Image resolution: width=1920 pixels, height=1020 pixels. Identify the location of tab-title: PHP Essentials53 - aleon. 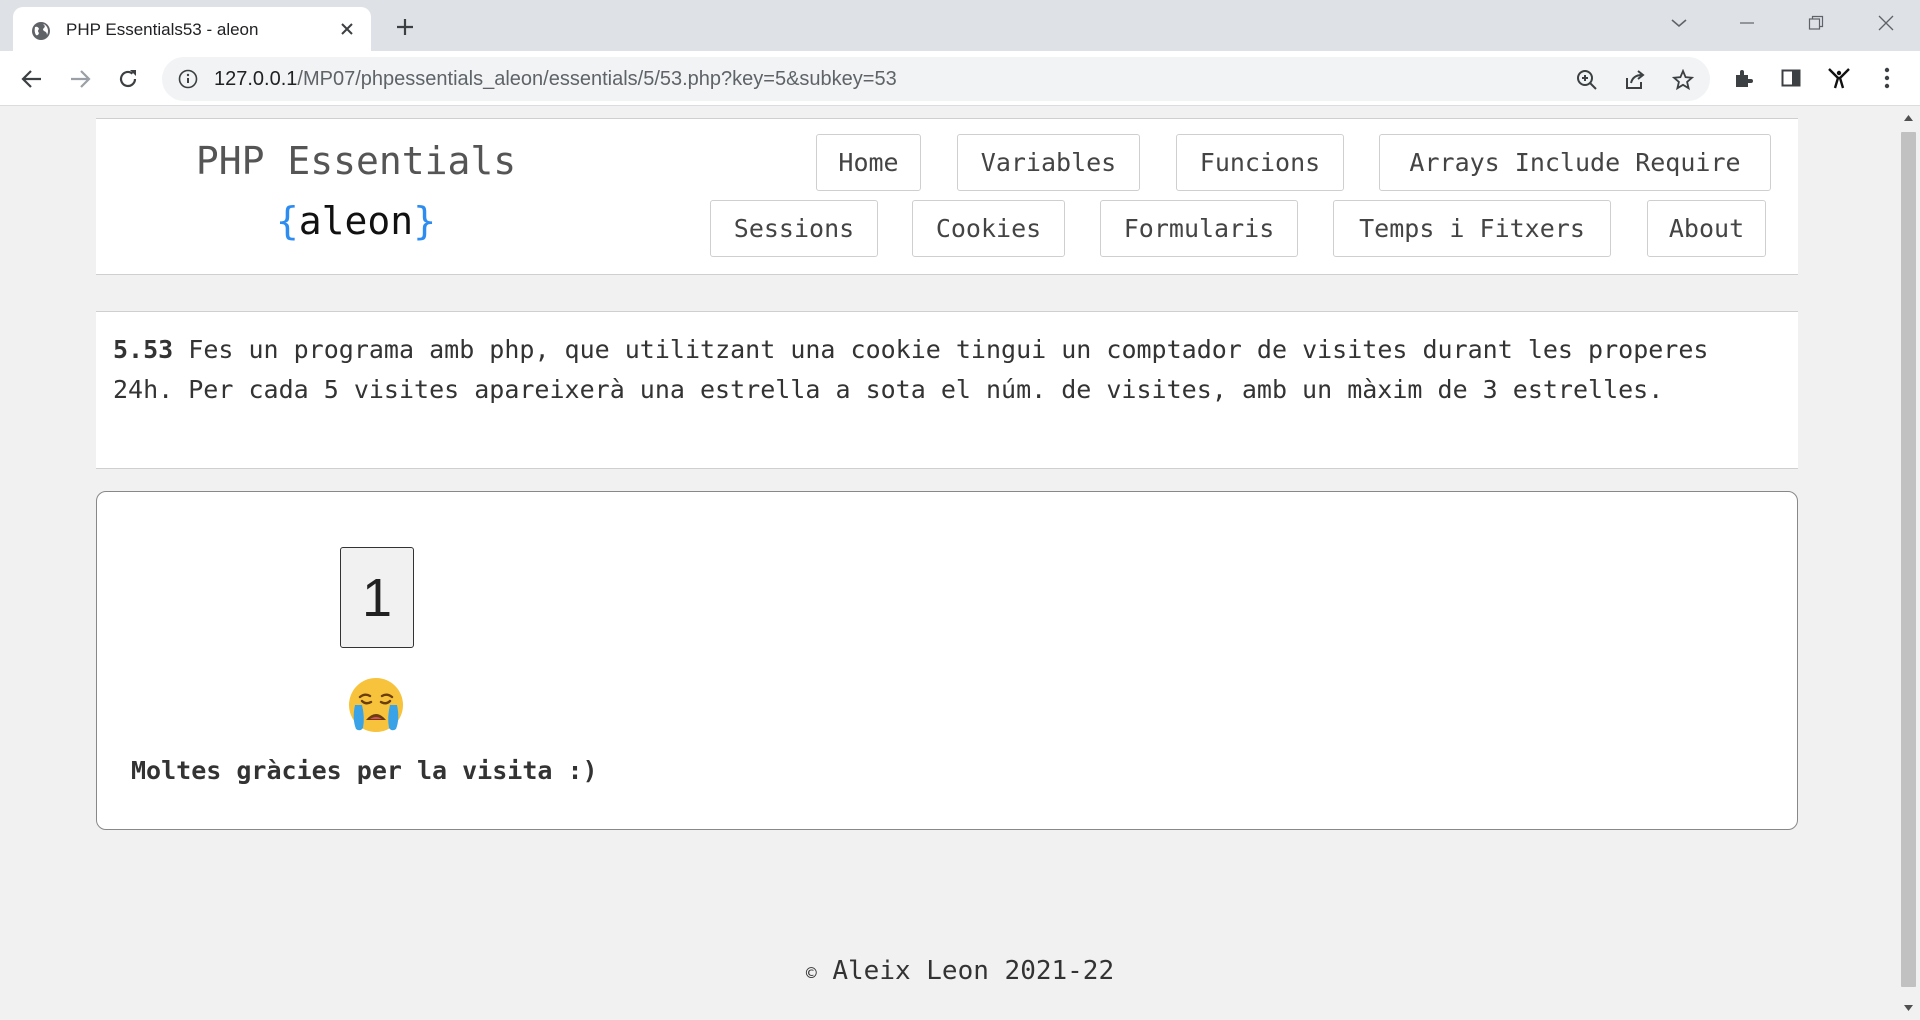
(162, 29).